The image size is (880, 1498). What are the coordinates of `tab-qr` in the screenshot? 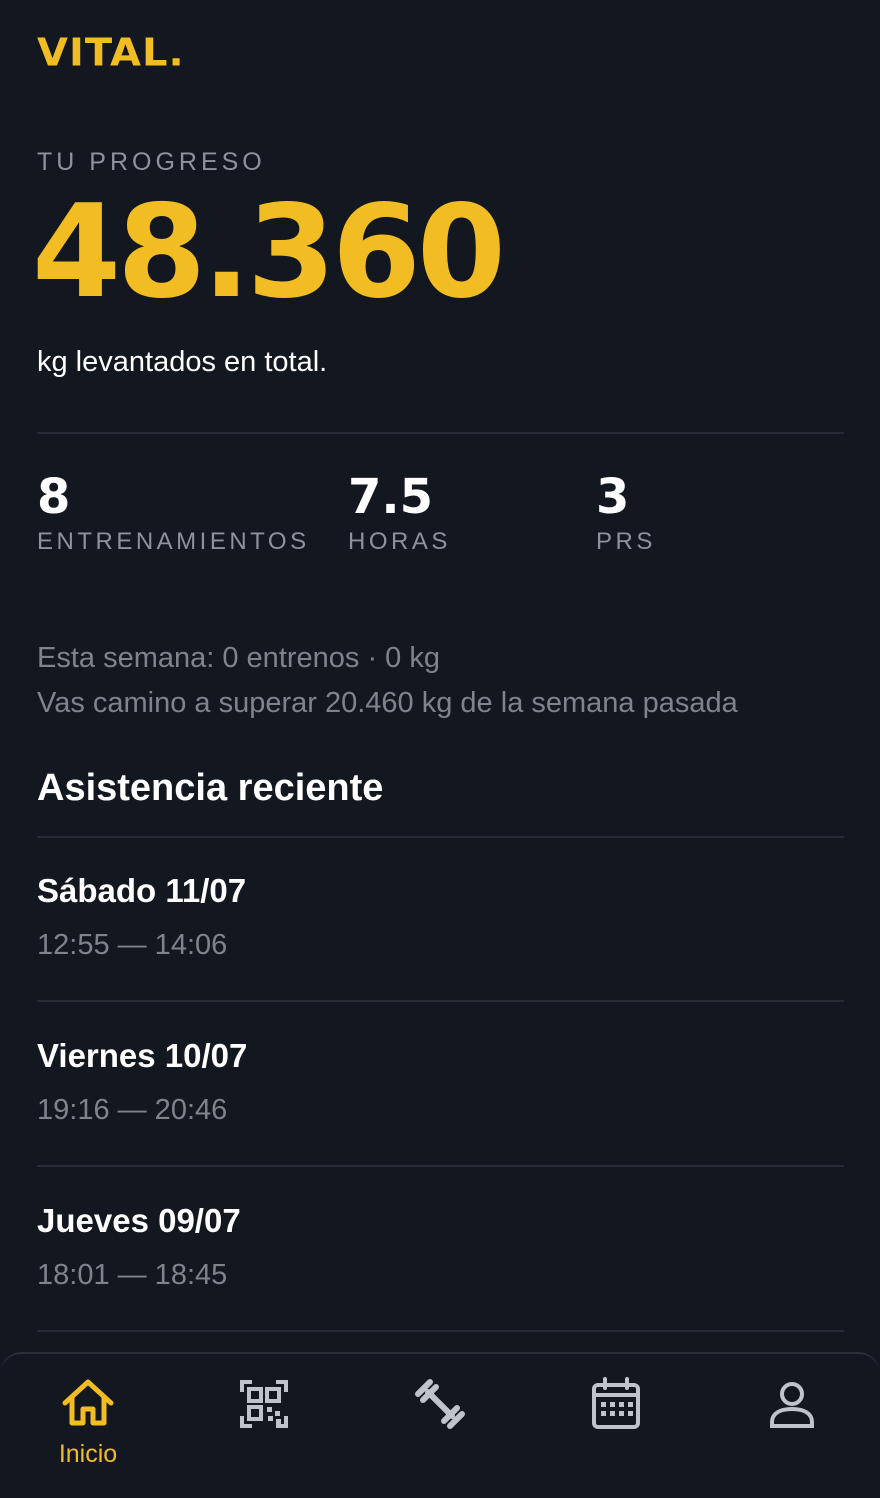 It's located at (264, 1426).